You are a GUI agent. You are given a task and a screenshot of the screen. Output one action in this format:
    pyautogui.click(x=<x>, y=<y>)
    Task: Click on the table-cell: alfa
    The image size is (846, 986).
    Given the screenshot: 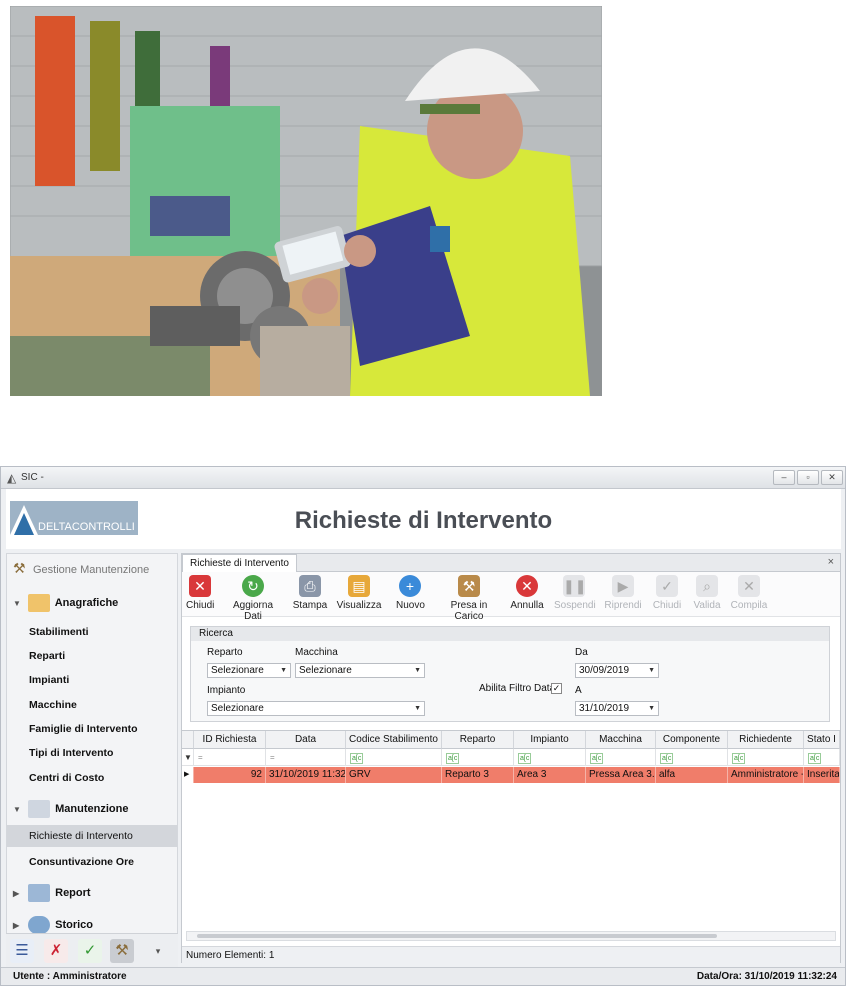 What is the action you would take?
    pyautogui.click(x=692, y=775)
    